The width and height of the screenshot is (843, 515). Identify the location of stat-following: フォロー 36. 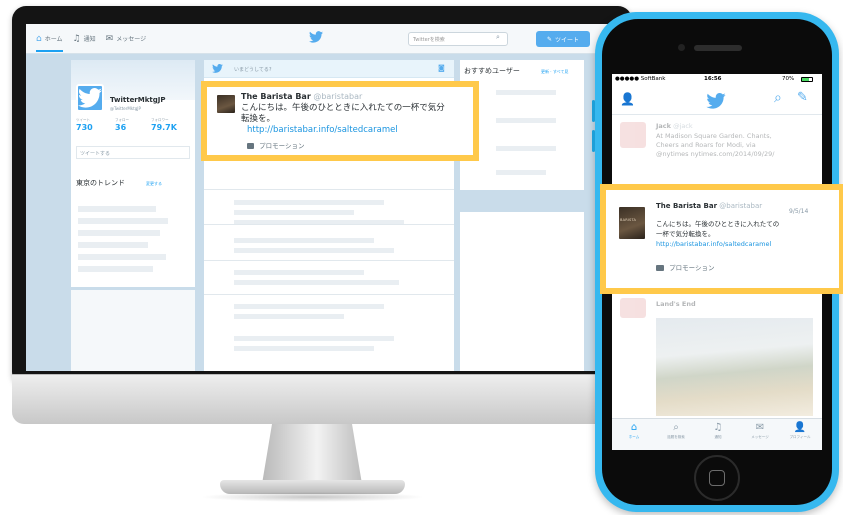
(122, 125).